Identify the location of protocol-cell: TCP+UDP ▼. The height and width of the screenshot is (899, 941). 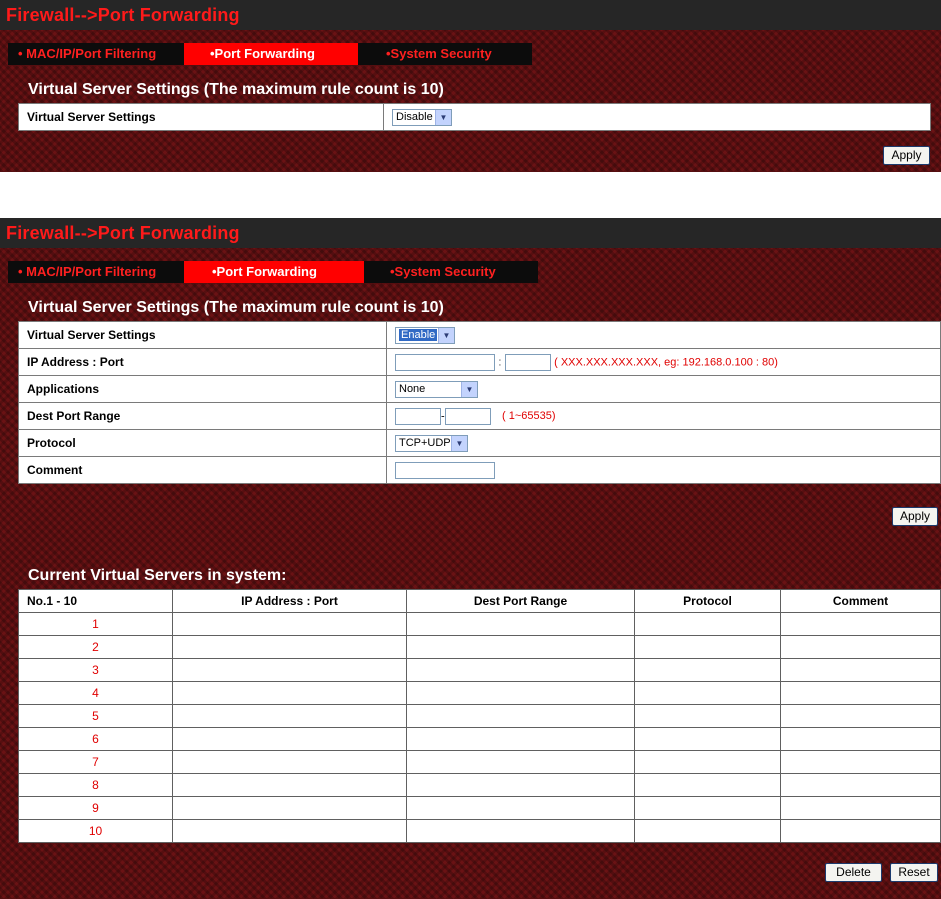
(663, 443).